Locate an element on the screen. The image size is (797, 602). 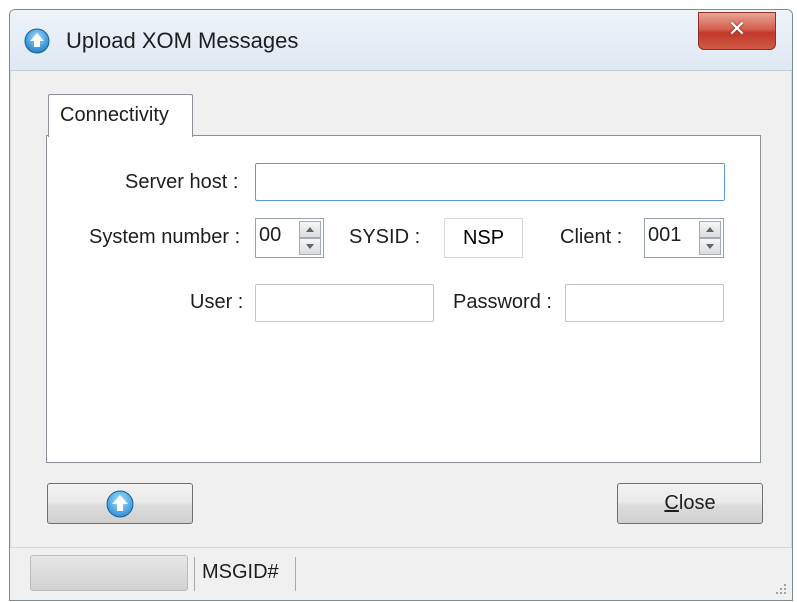
title-bar: Upload XOM Messages ✕ is located at coordinates (401, 40).